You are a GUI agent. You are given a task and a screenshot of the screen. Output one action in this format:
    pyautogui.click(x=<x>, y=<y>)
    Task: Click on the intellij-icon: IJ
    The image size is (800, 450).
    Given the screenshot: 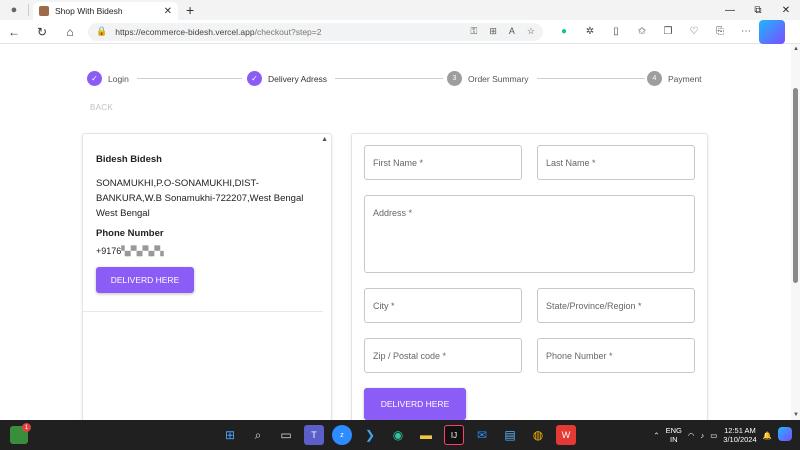 What is the action you would take?
    pyautogui.click(x=454, y=435)
    